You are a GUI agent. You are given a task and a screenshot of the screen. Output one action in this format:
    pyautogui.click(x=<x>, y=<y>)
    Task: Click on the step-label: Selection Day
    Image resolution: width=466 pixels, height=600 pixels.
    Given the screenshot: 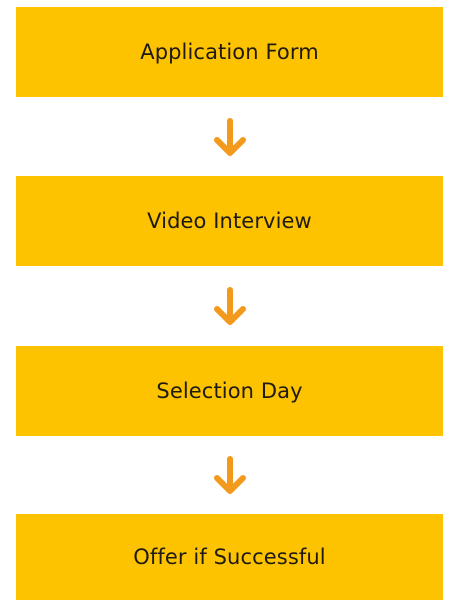 What is the action you would take?
    pyautogui.click(x=229, y=391)
    